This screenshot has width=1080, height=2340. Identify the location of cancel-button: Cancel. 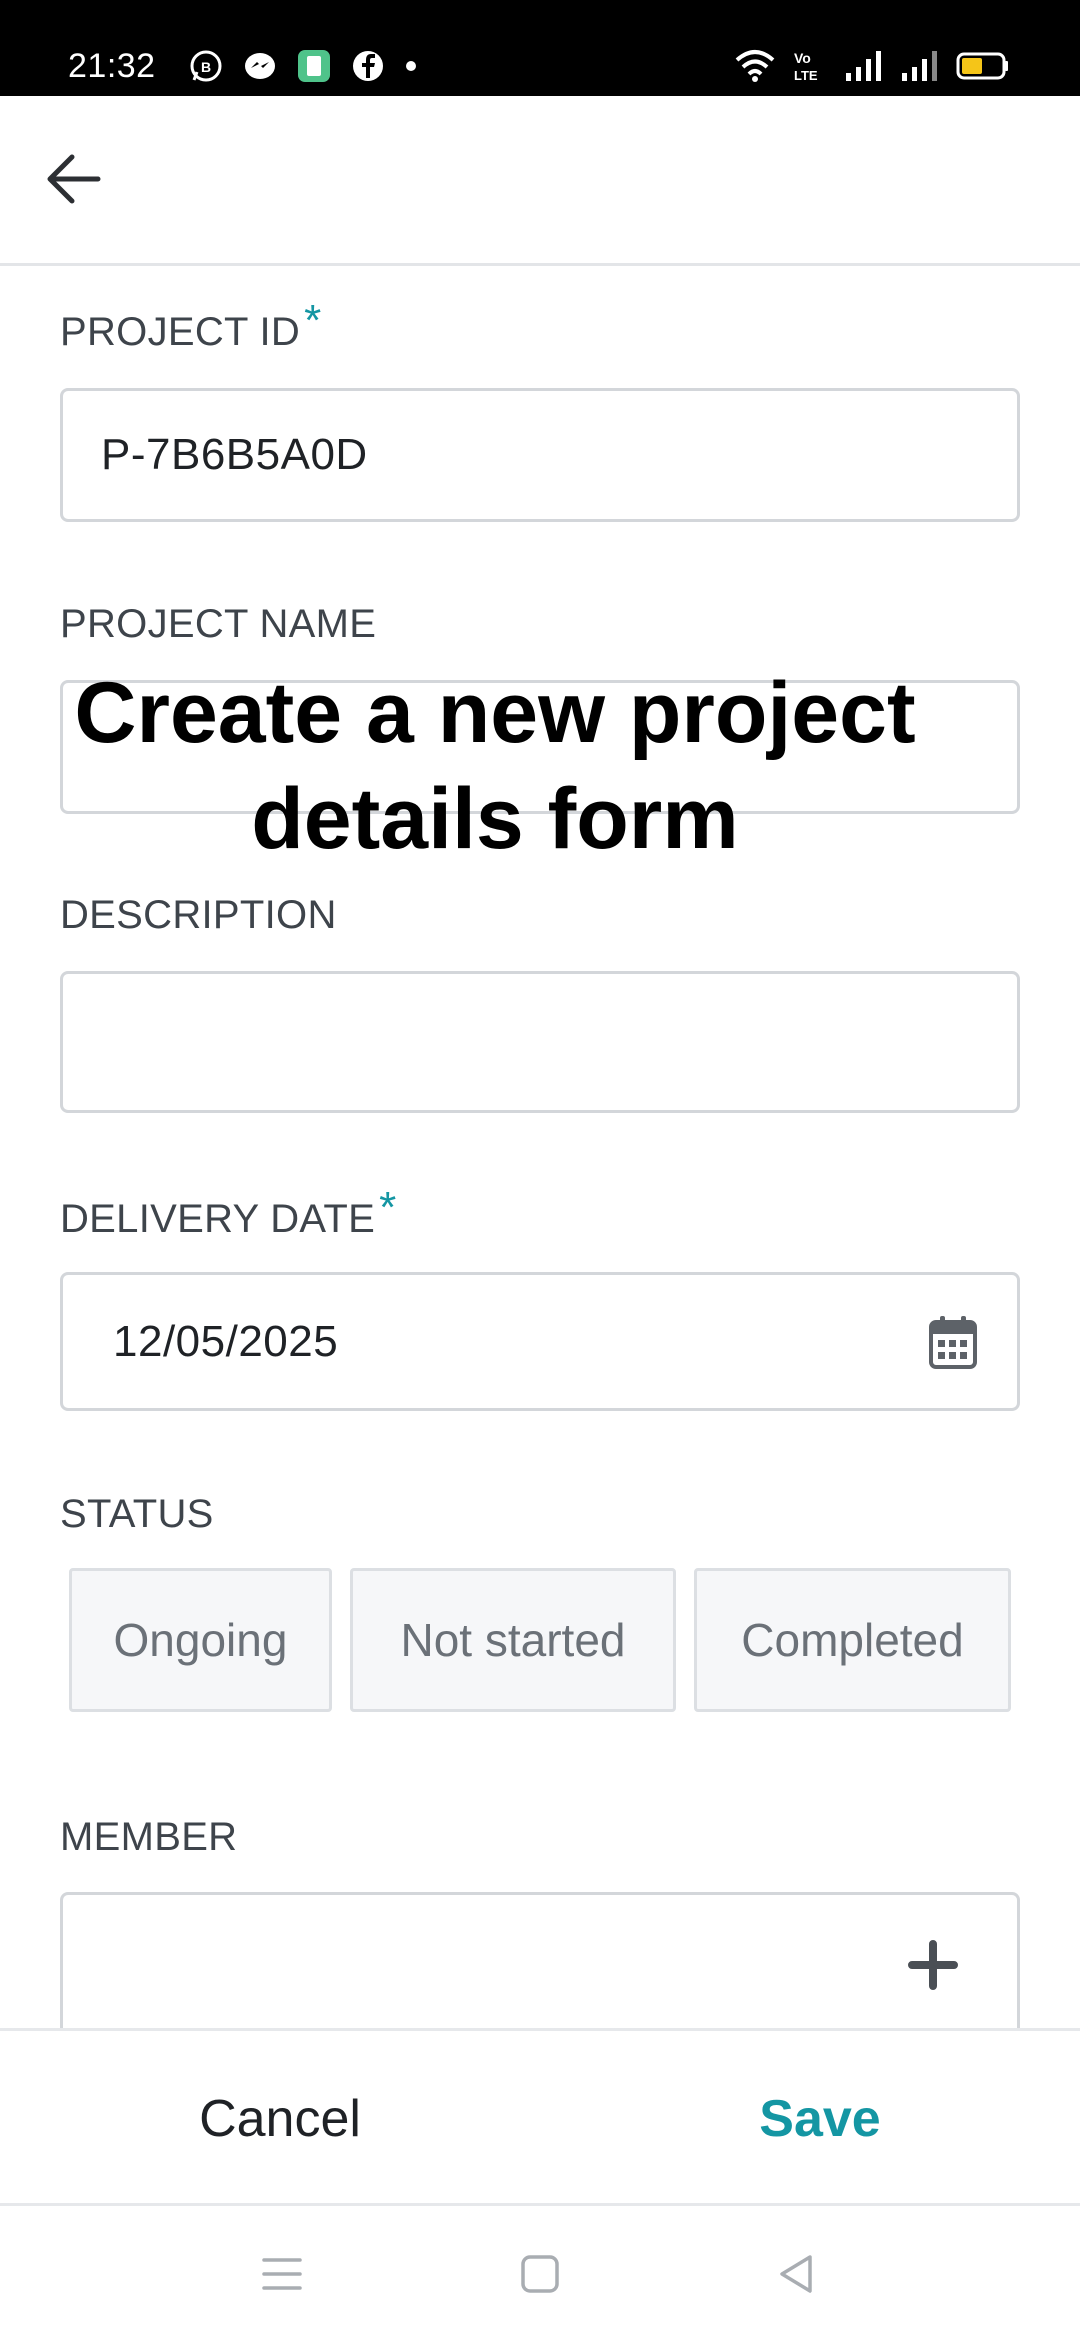
(280, 2118).